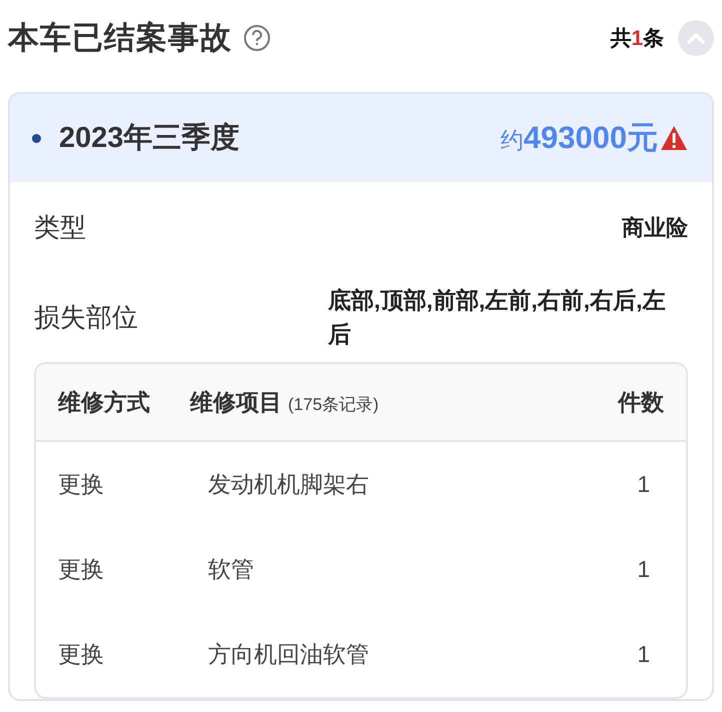  I want to click on table-cell-text: 方向机回油软管, so click(289, 654).